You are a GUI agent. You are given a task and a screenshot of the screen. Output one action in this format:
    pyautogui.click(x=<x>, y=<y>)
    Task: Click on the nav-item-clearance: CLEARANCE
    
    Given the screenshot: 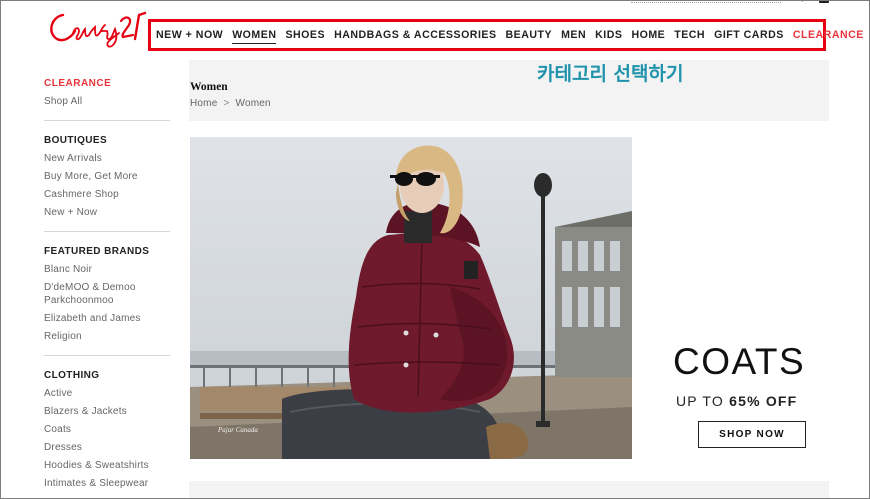 What is the action you would take?
    pyautogui.click(x=828, y=36)
    